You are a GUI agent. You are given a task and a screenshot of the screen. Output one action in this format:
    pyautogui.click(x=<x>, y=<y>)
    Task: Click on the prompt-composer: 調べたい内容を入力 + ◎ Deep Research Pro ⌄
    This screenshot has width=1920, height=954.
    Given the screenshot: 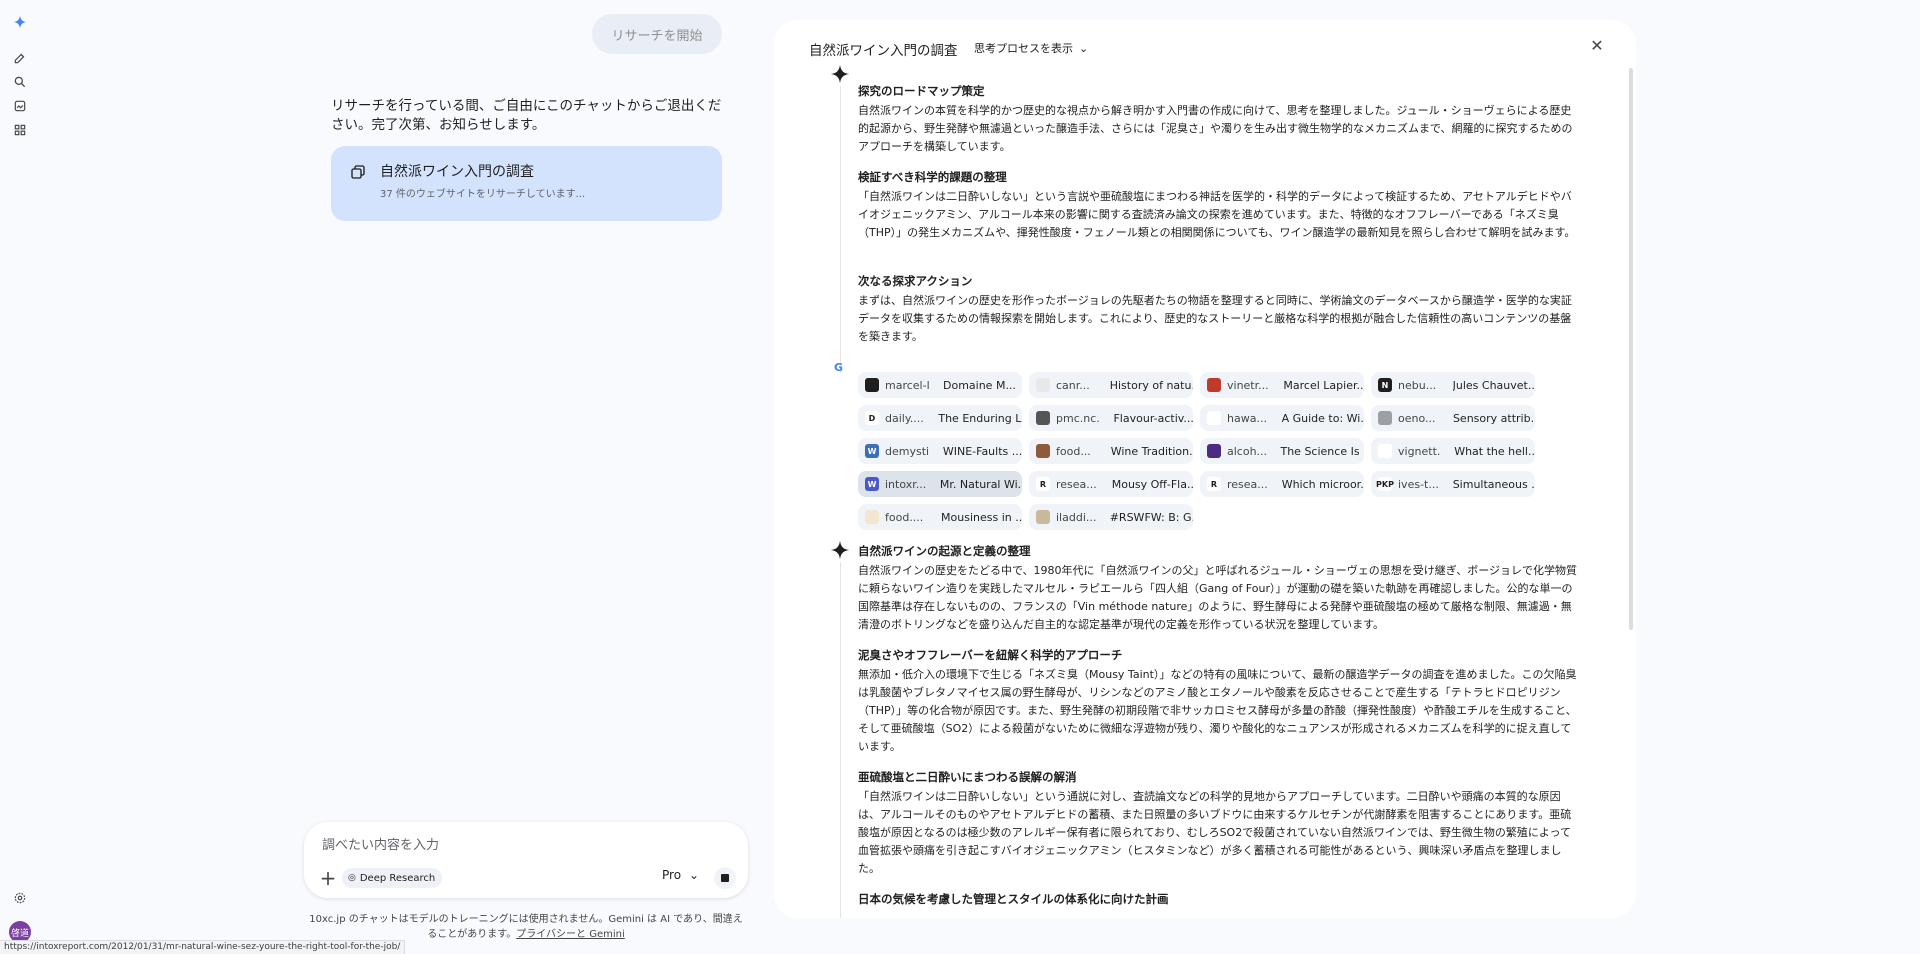 What is the action you would take?
    pyautogui.click(x=526, y=860)
    